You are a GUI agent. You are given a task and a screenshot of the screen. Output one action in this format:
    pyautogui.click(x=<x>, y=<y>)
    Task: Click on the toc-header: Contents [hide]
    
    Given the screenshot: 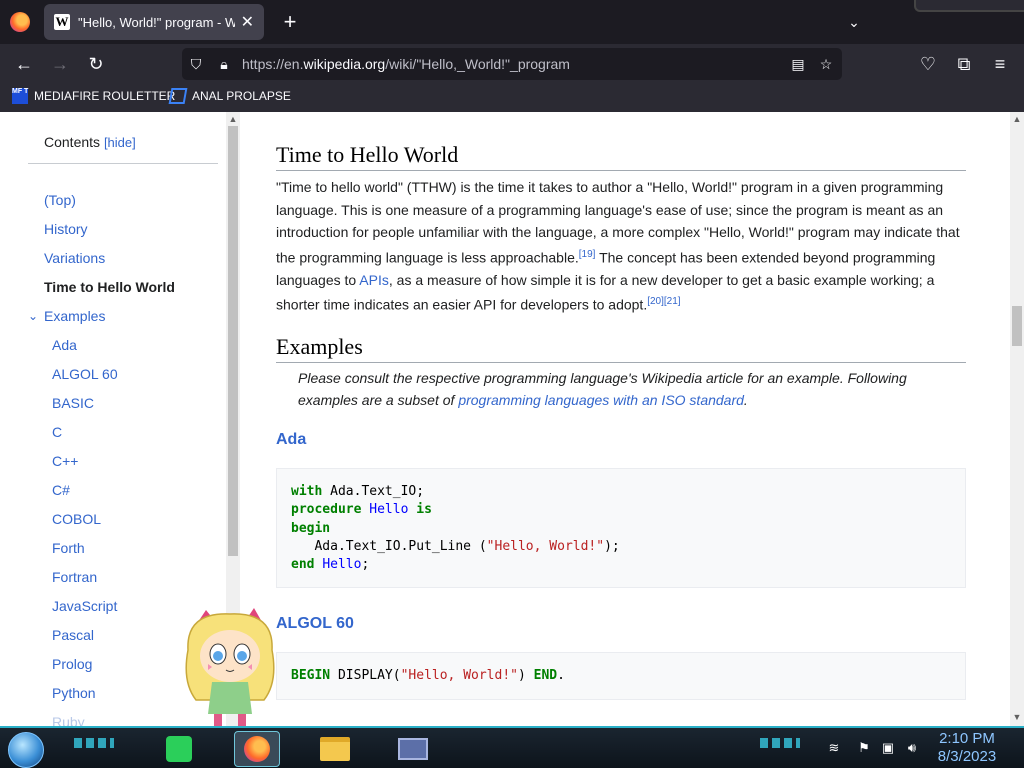 What is the action you would take?
    pyautogui.click(x=123, y=149)
    